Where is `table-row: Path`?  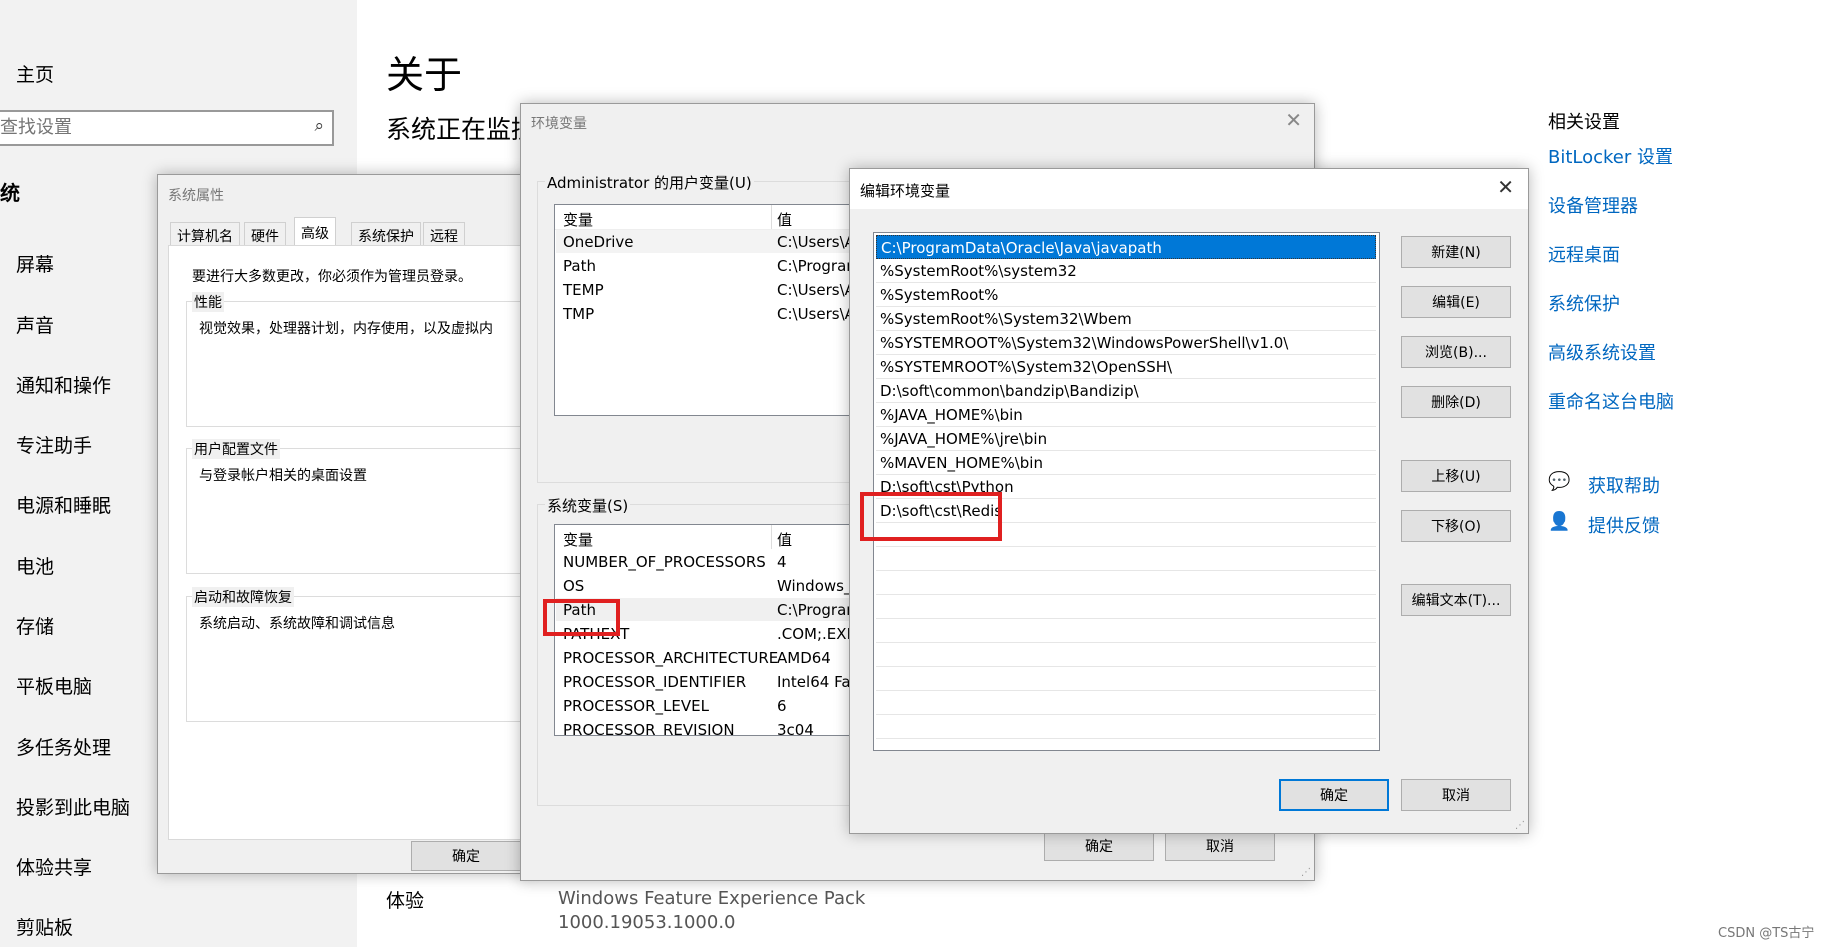
table-row: Path is located at coordinates (579, 266).